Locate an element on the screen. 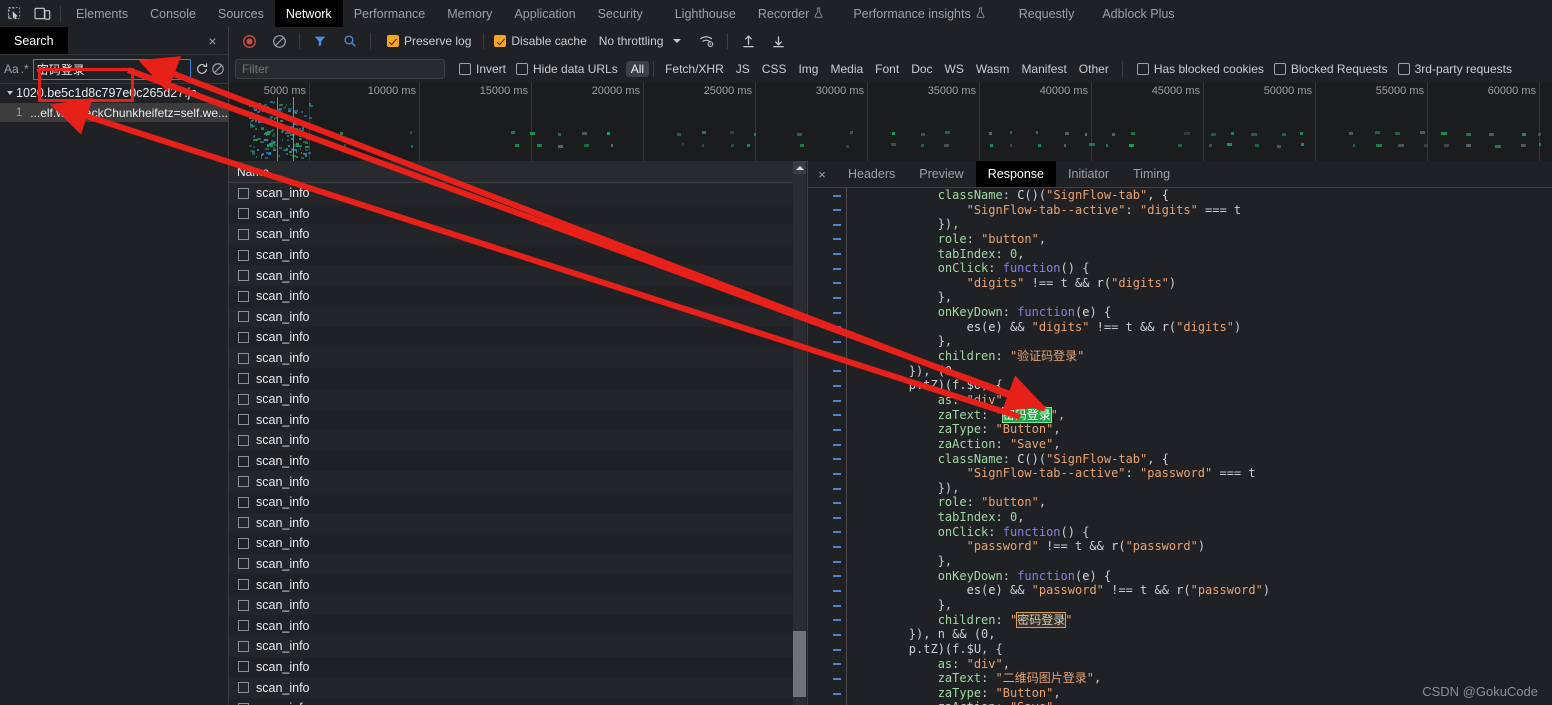  filter-type-manifest: Manifest is located at coordinates (1043, 69).